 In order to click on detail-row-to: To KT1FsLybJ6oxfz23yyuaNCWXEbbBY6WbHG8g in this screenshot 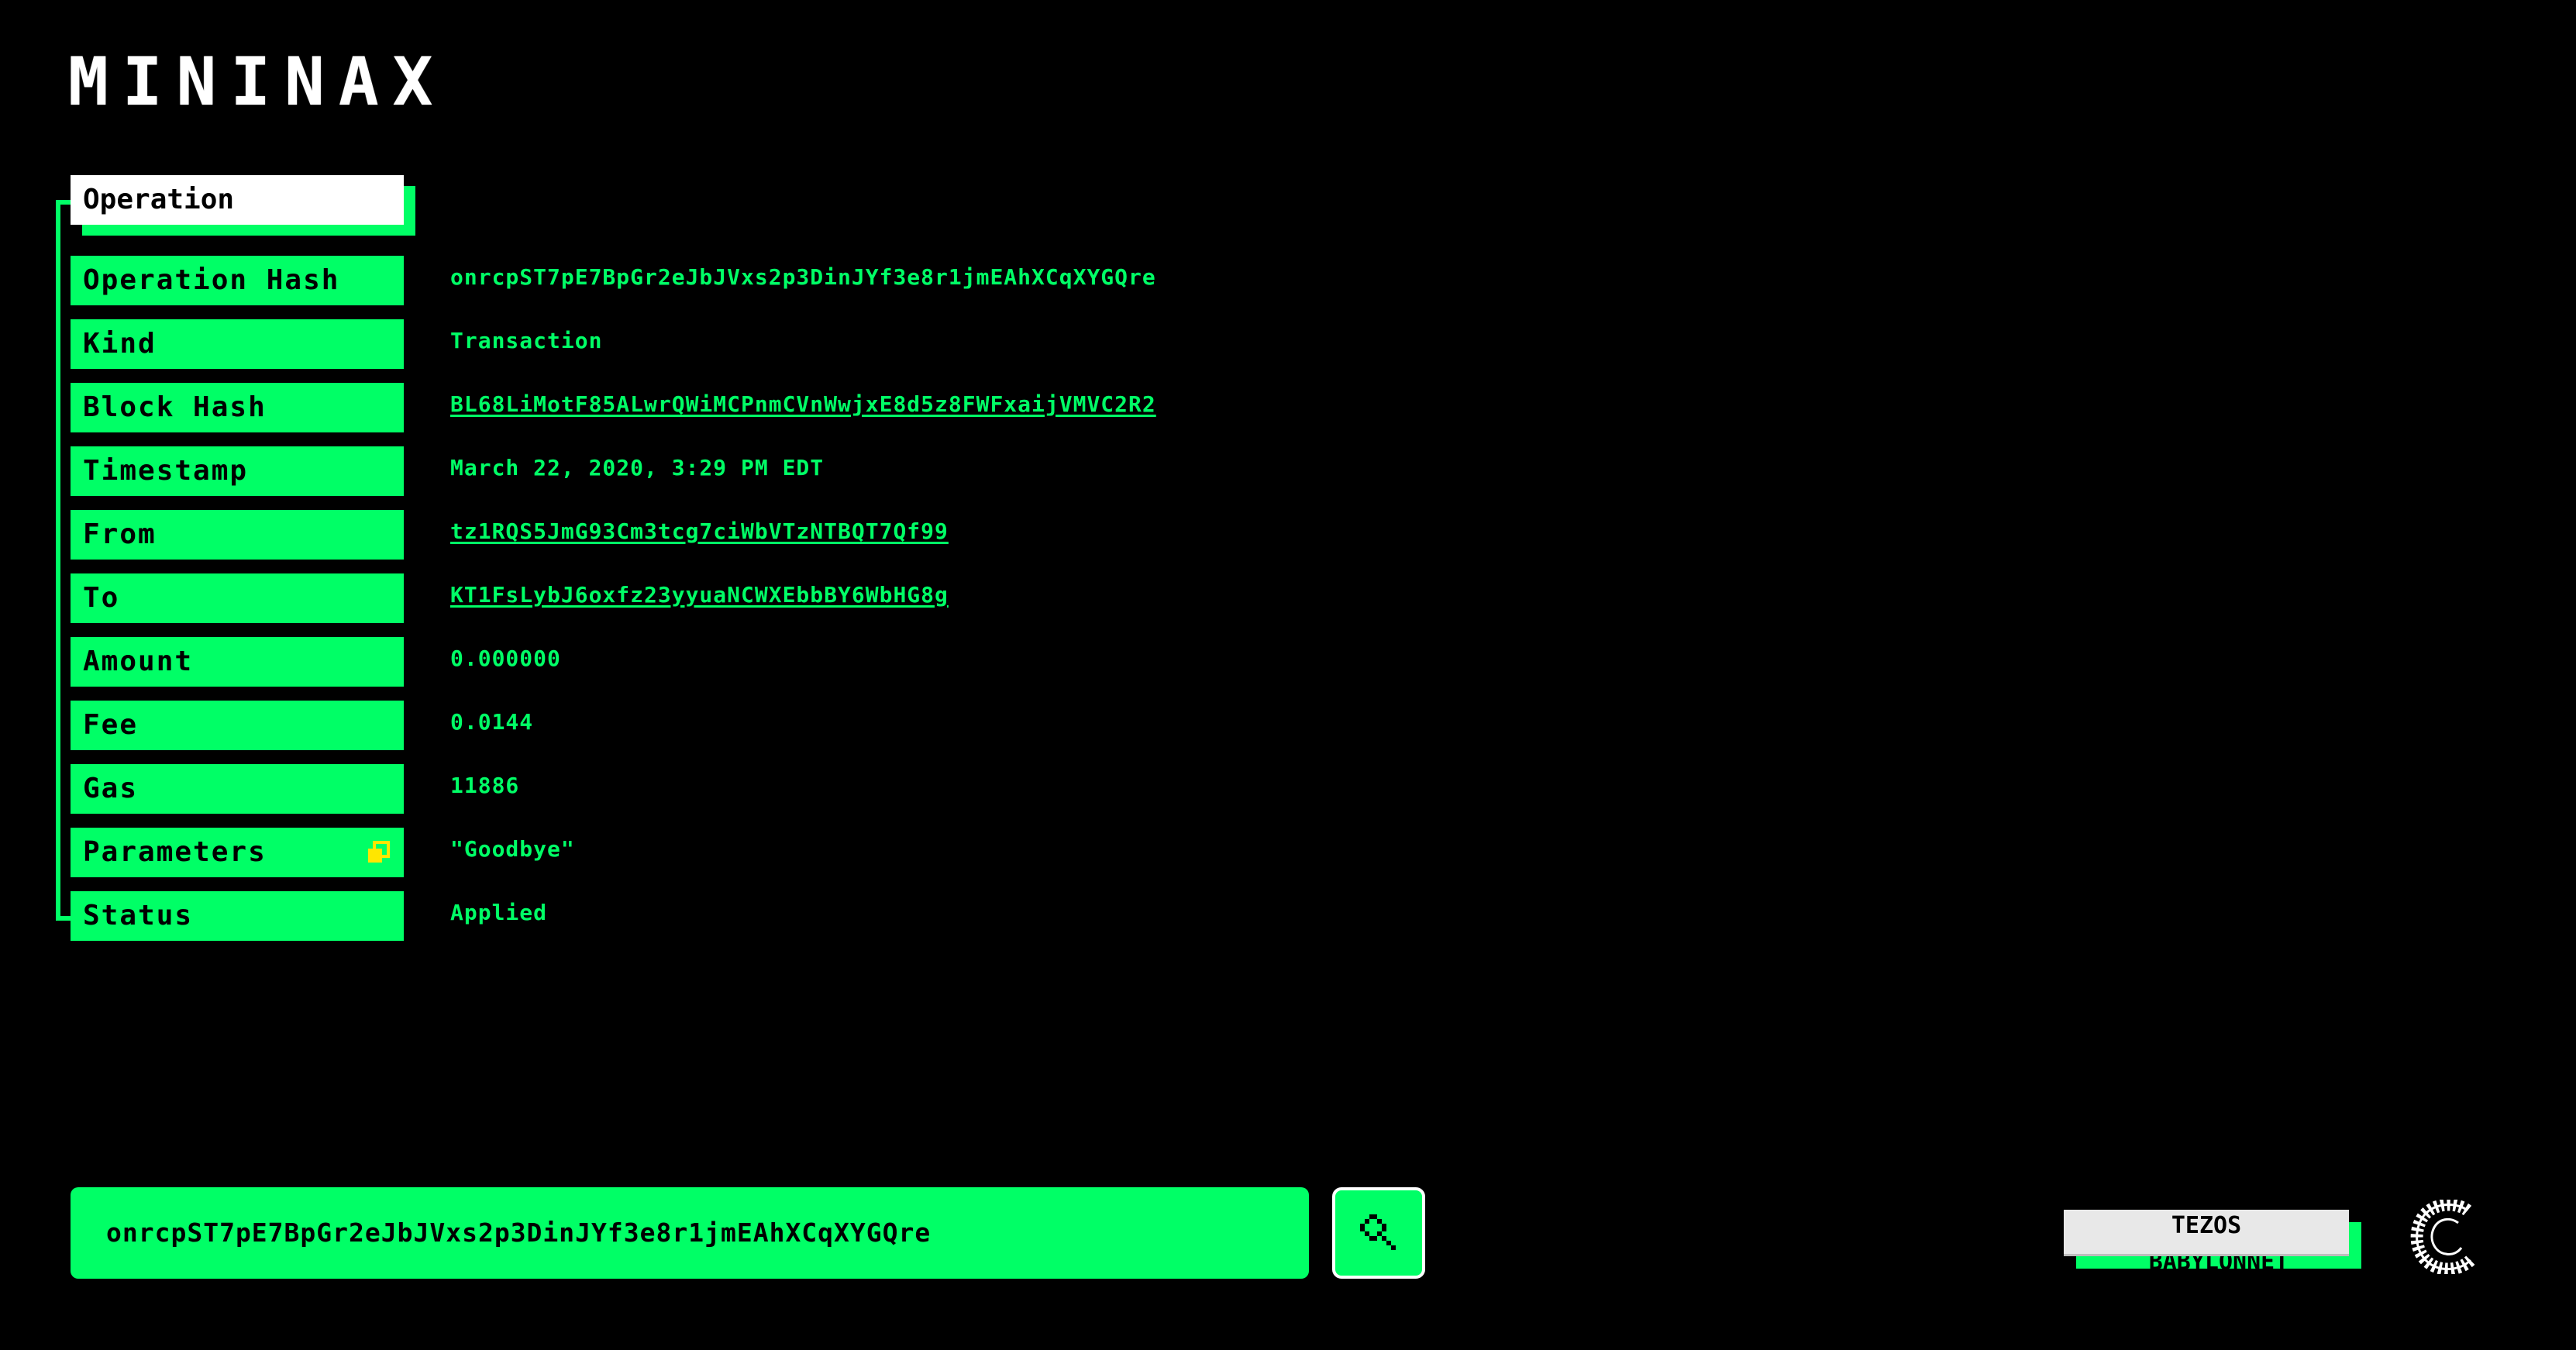, I will do `click(690, 598)`.